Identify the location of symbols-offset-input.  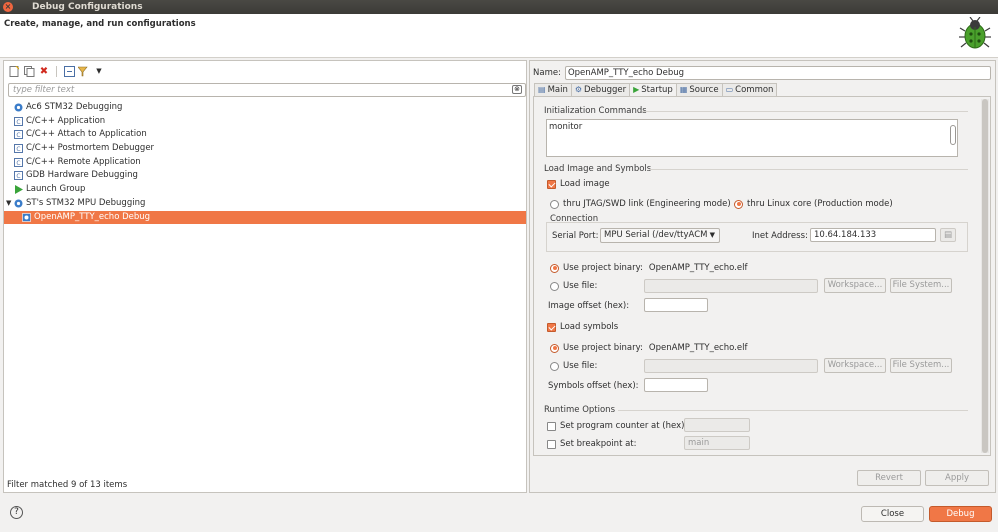
(676, 385).